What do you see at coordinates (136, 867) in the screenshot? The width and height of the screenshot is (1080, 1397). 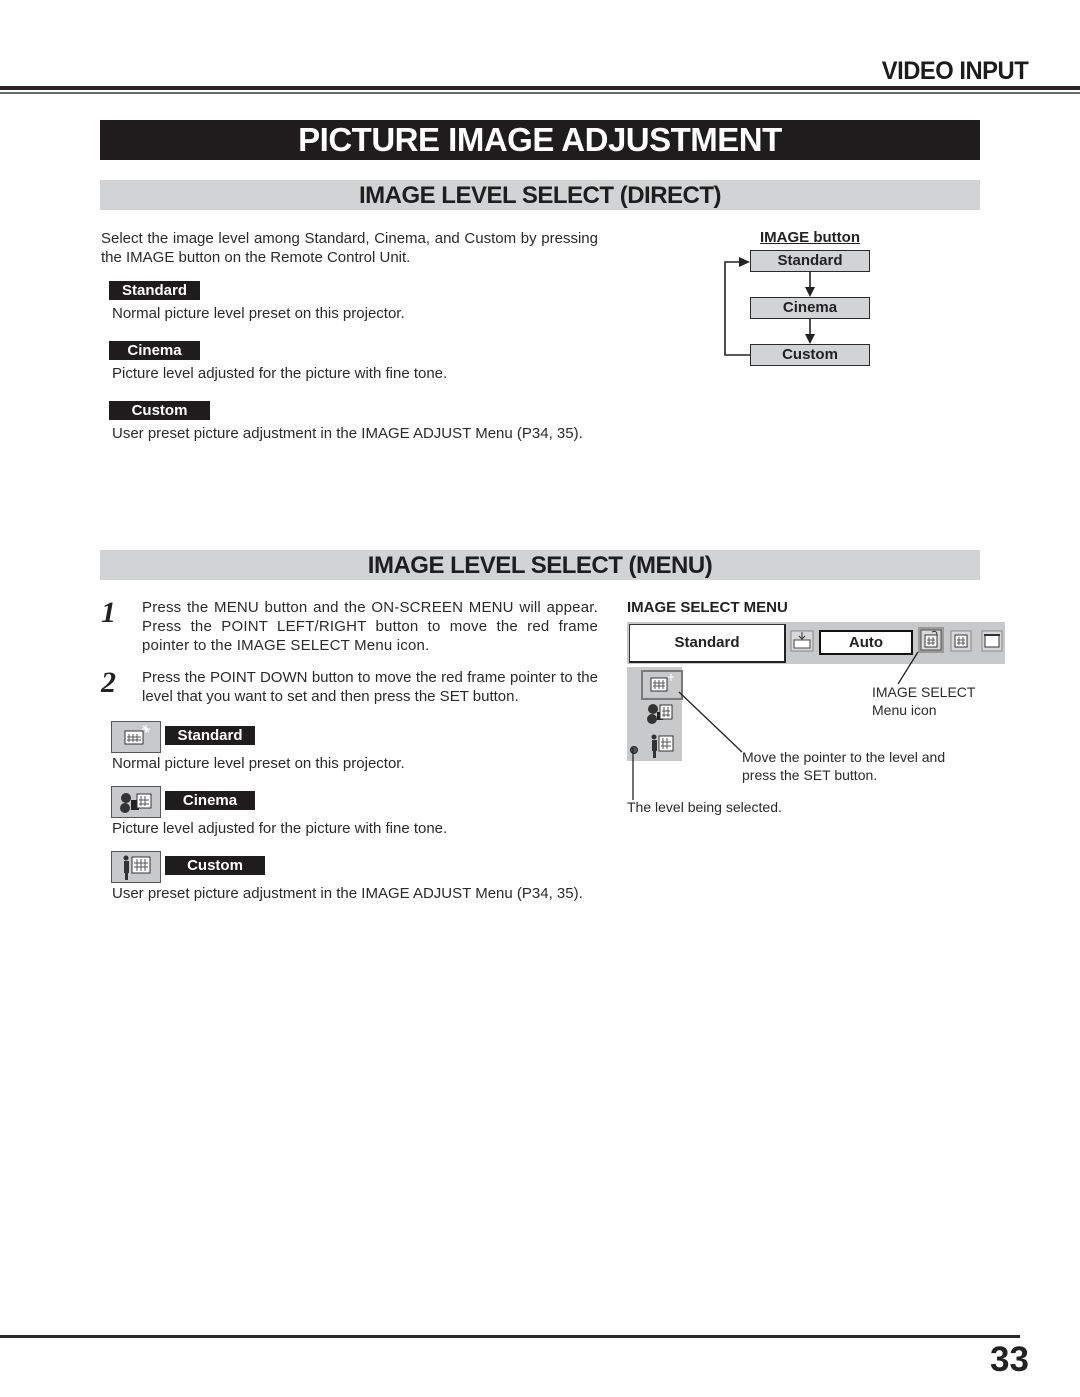 I see `custom-person-icon` at bounding box center [136, 867].